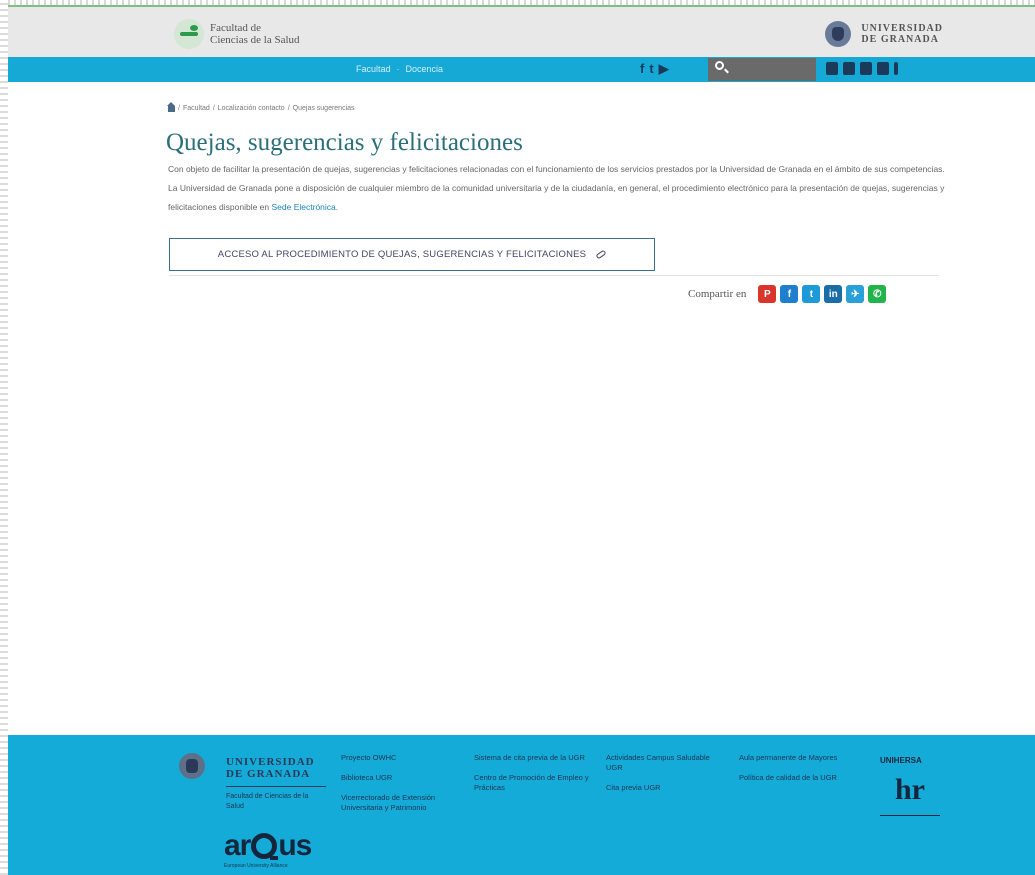 The width and height of the screenshot is (1035, 875). I want to click on whatsapp-icon: ✆, so click(877, 294).